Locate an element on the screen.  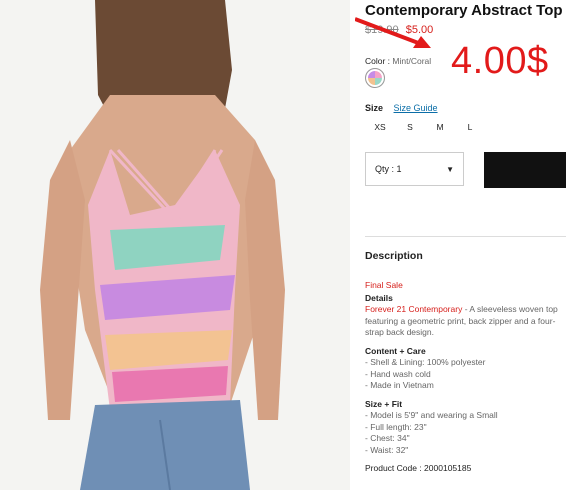
quantity-select: Qty : 1 ▼ is located at coordinates (414, 169).